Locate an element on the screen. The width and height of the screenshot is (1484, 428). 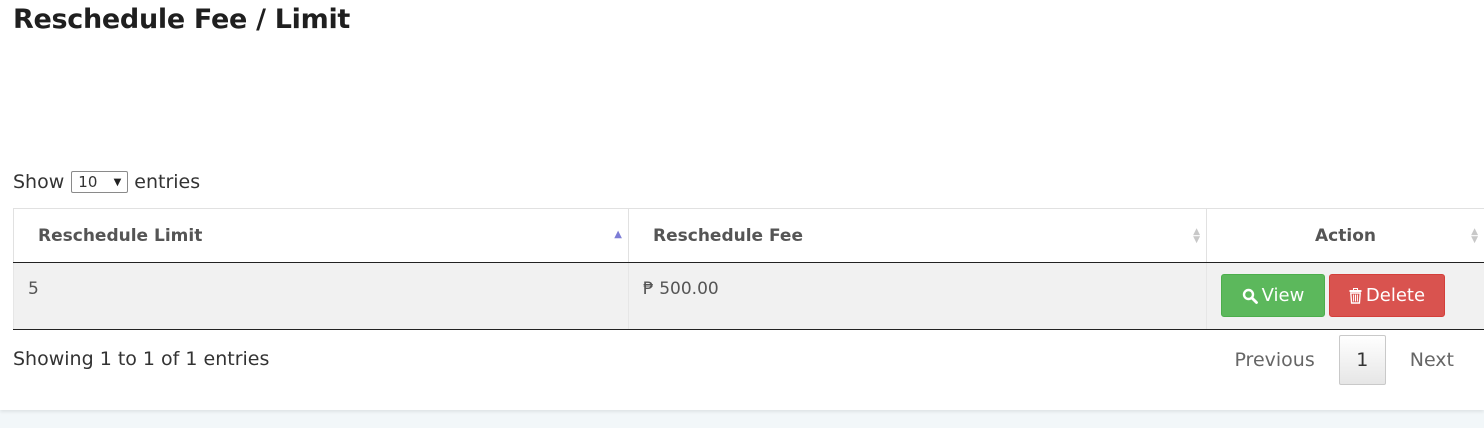
entries-length-control: Show 10 ▼ entries is located at coordinates (106, 182).